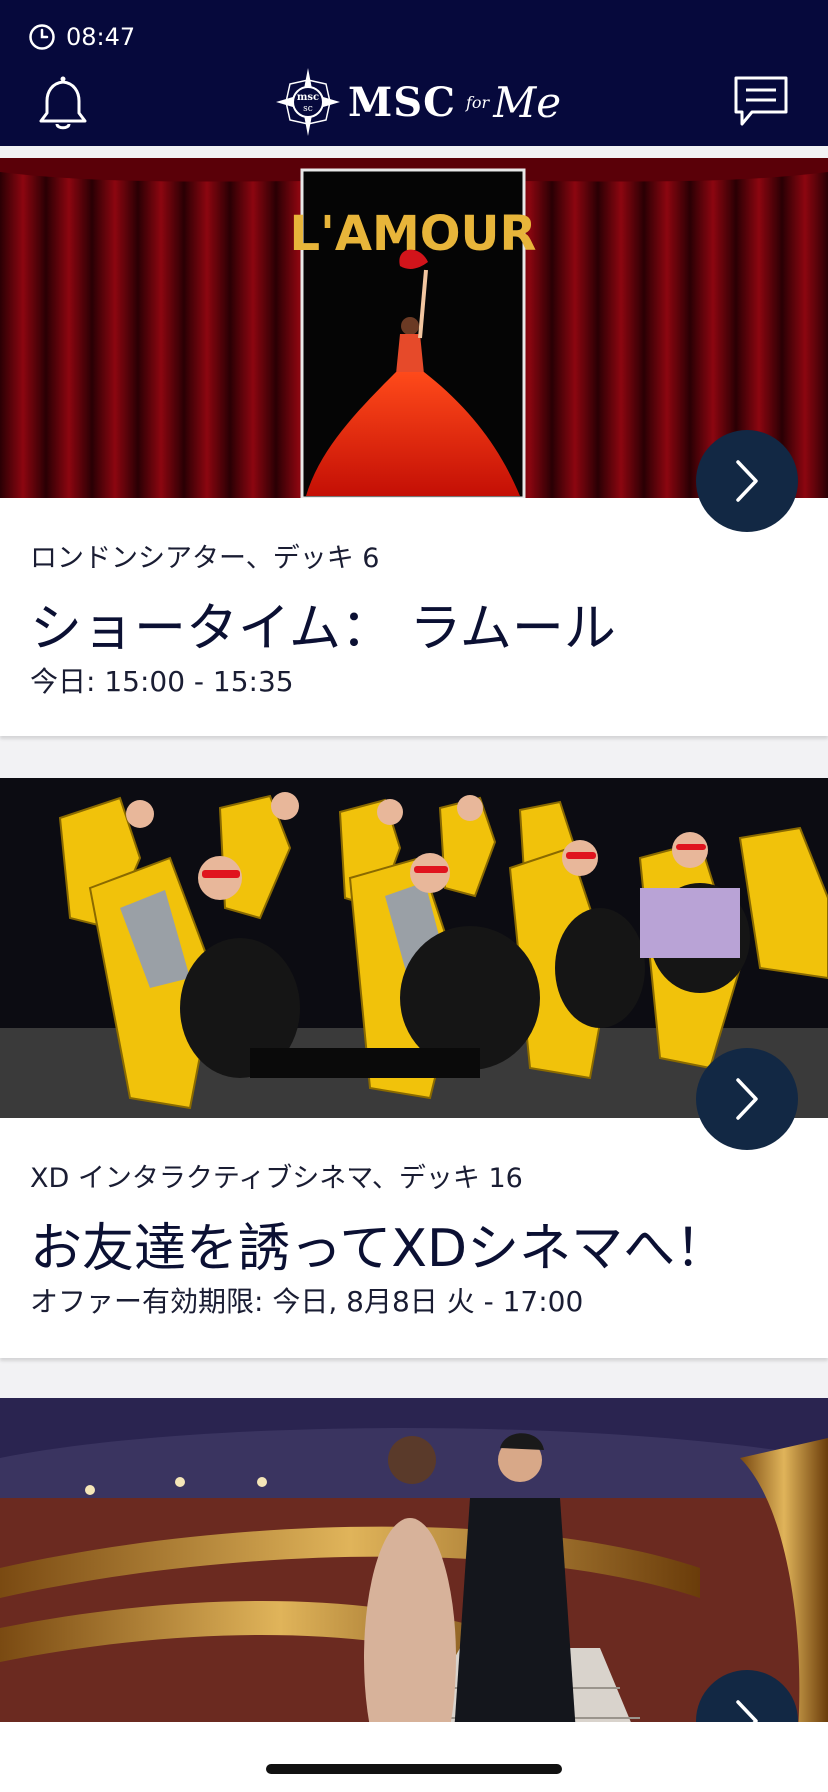 The image size is (828, 1792). Describe the element at coordinates (307, 1301) in the screenshot. I see `event-time: オファー有効期限: 今日, 8月8日 火 - 17:00` at that location.